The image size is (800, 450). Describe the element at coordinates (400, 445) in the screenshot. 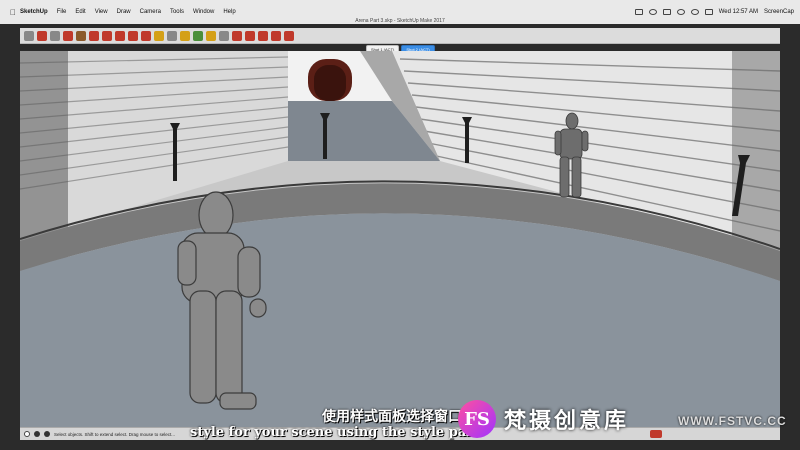

I see `bottom-letterbox` at that location.